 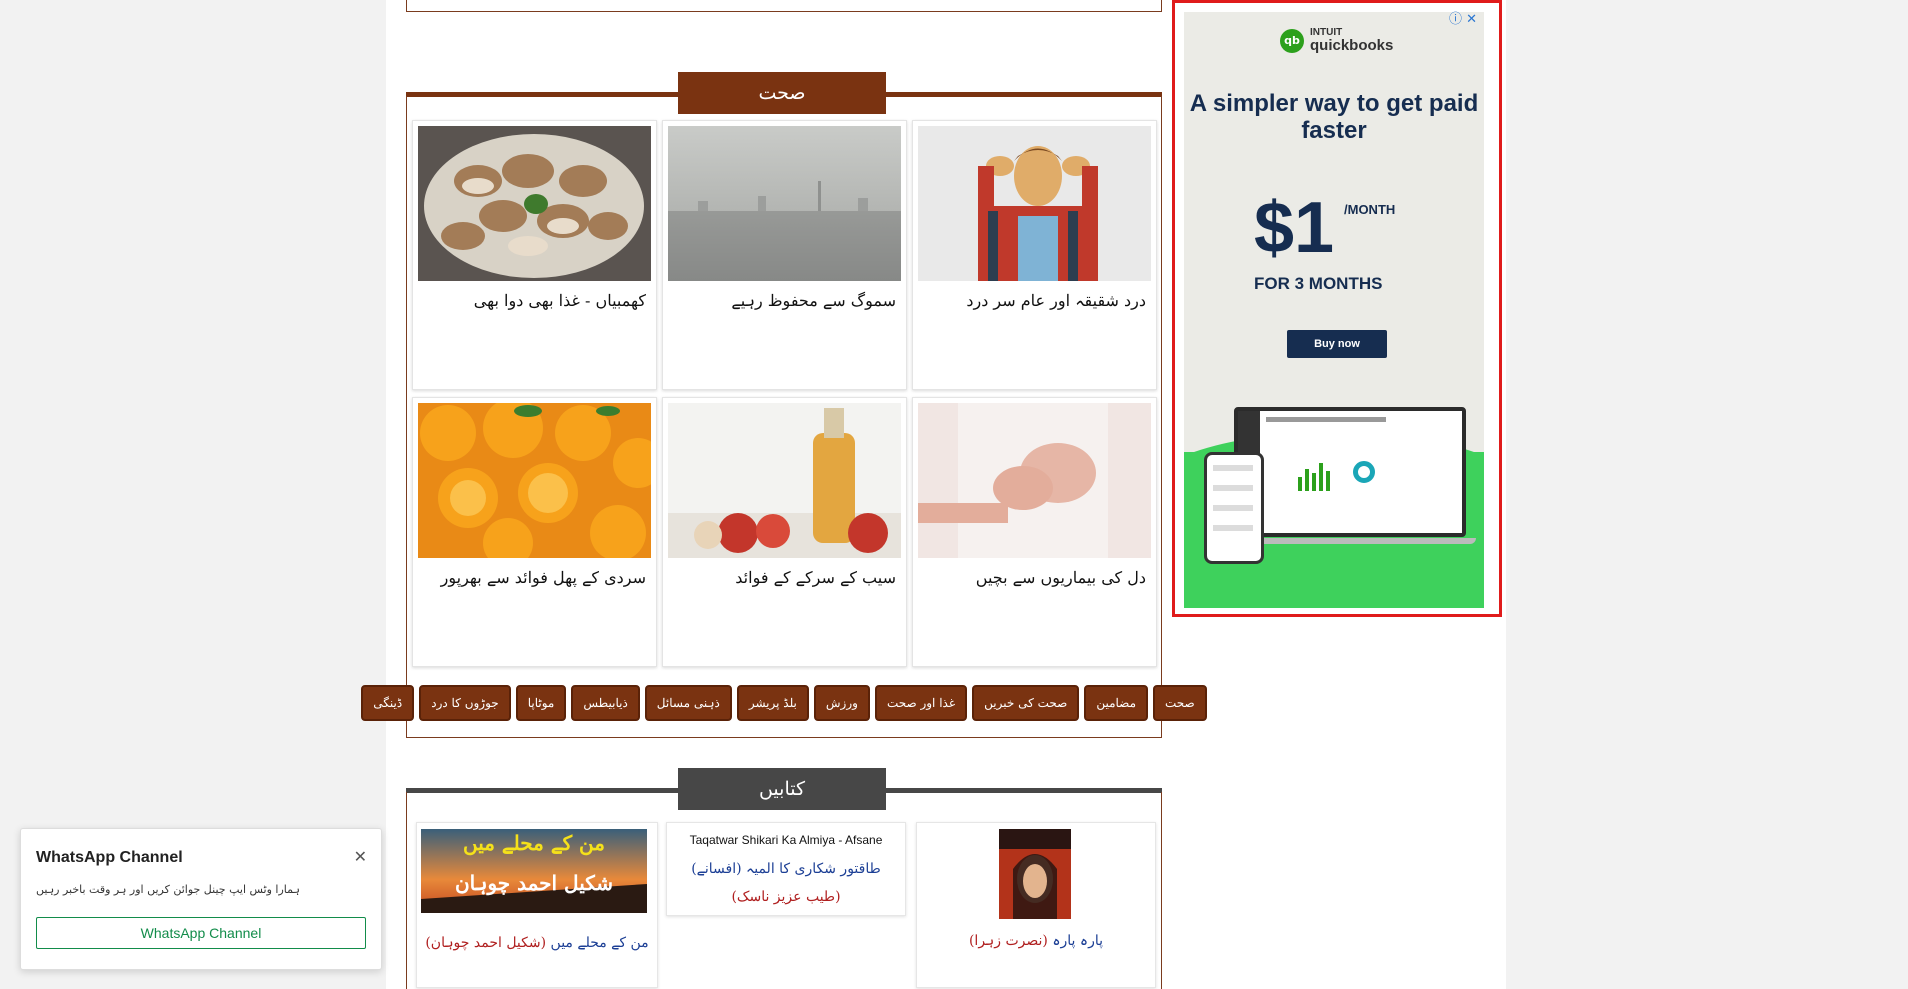 What do you see at coordinates (1318, 283) in the screenshot?
I see `ad-duration: FOR 3 MONTHS` at bounding box center [1318, 283].